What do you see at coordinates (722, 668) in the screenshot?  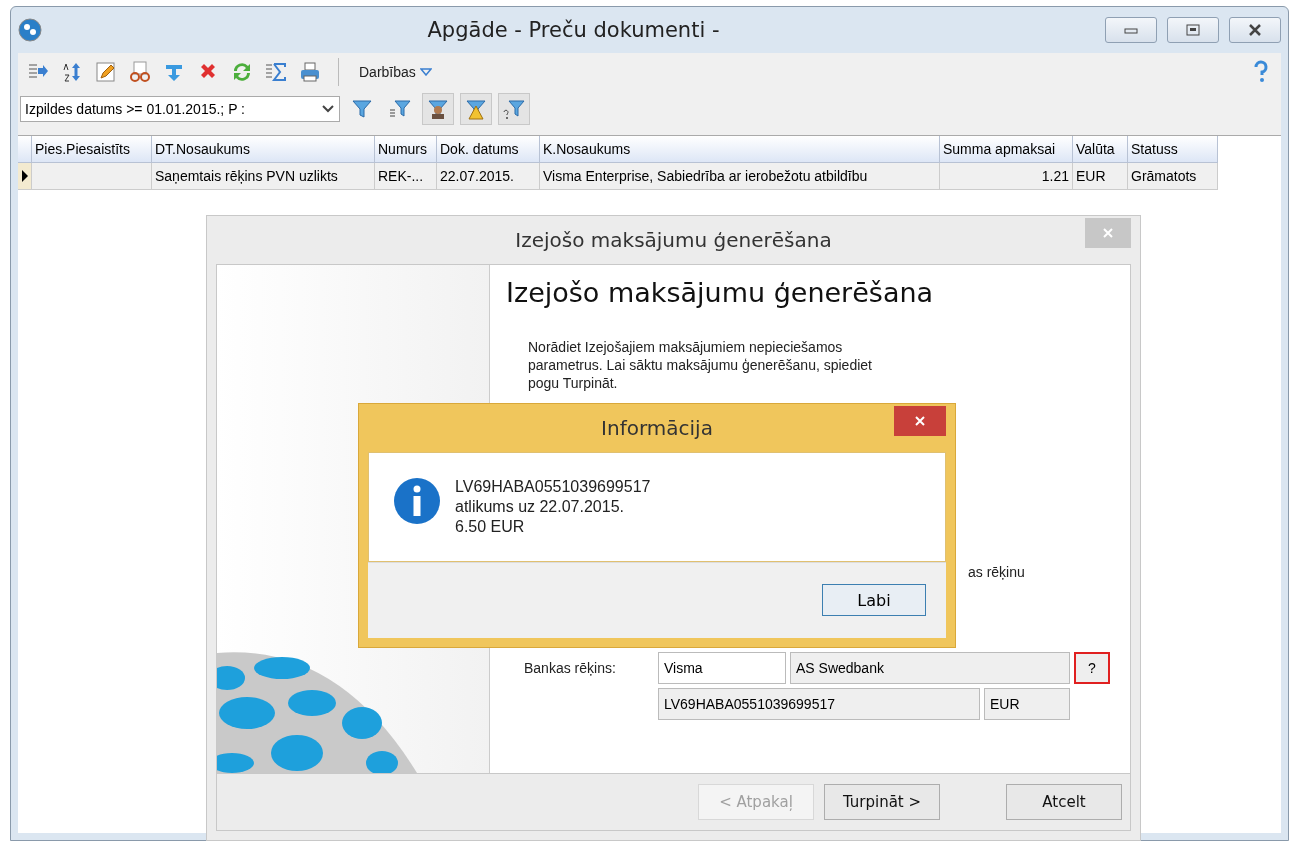 I see `bank-code-field: Visma` at bounding box center [722, 668].